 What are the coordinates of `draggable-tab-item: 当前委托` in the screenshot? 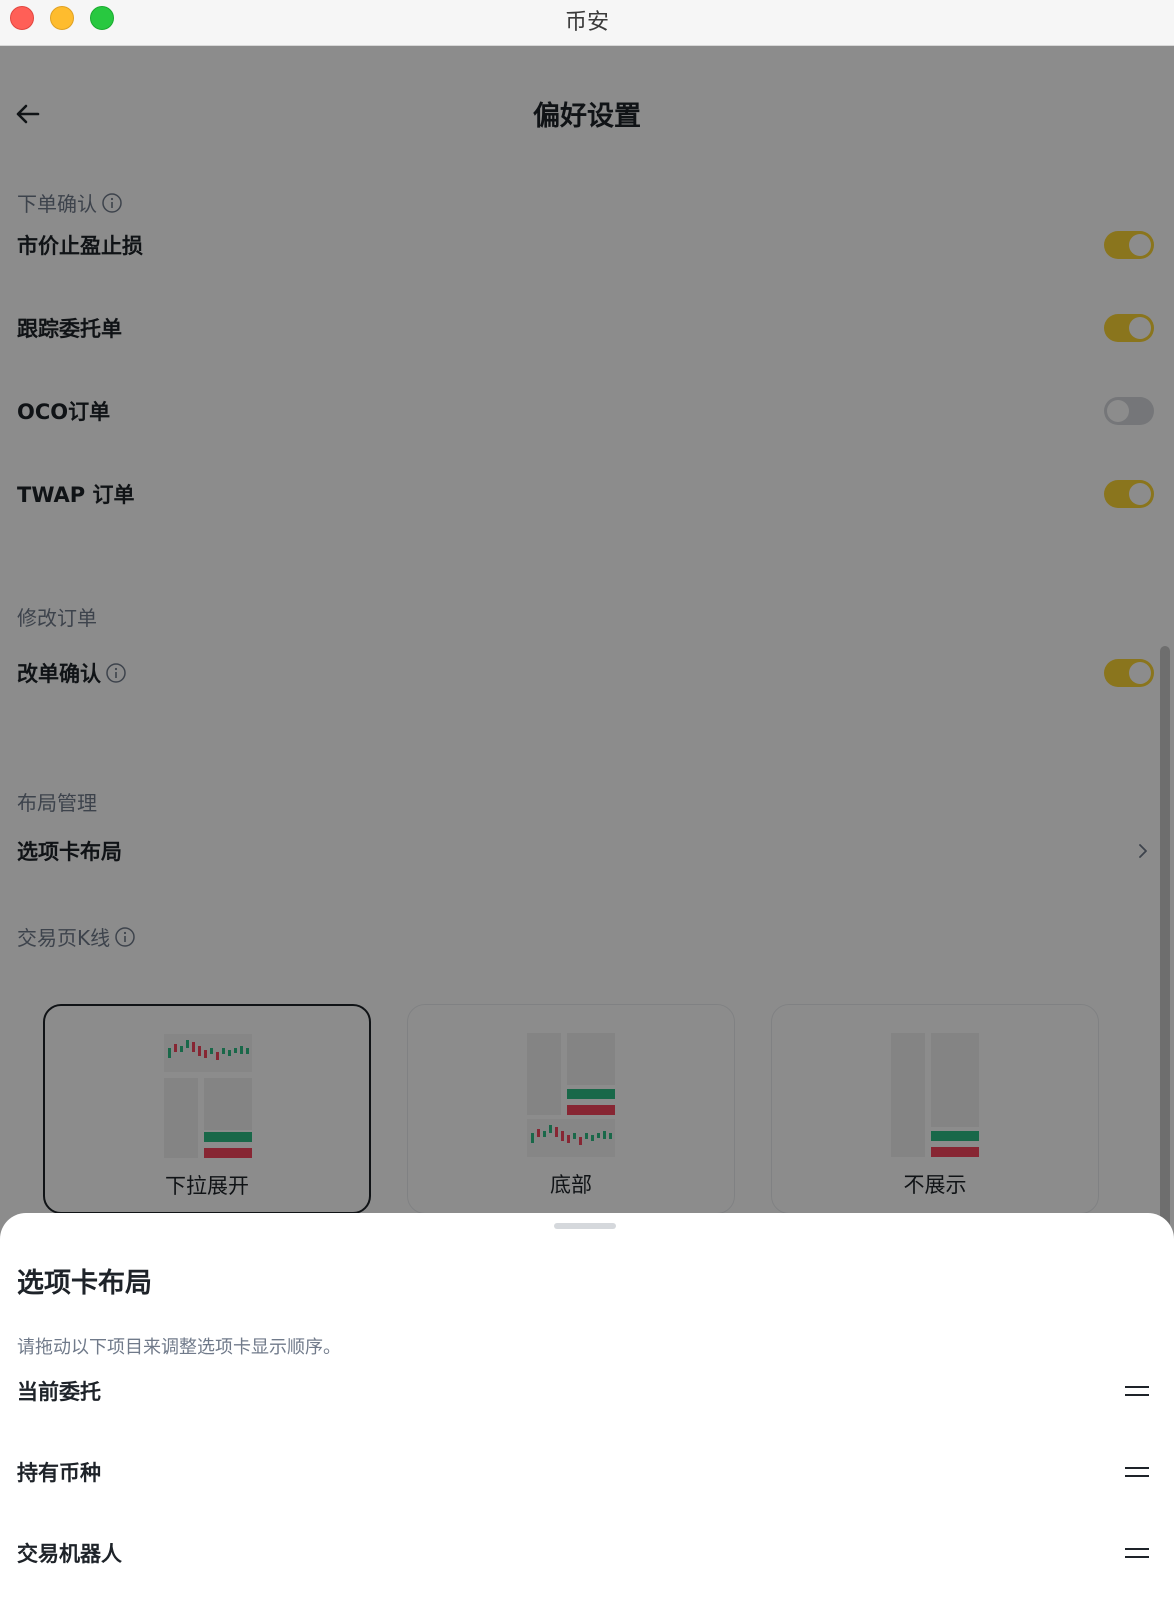 It's located at (587, 1391).